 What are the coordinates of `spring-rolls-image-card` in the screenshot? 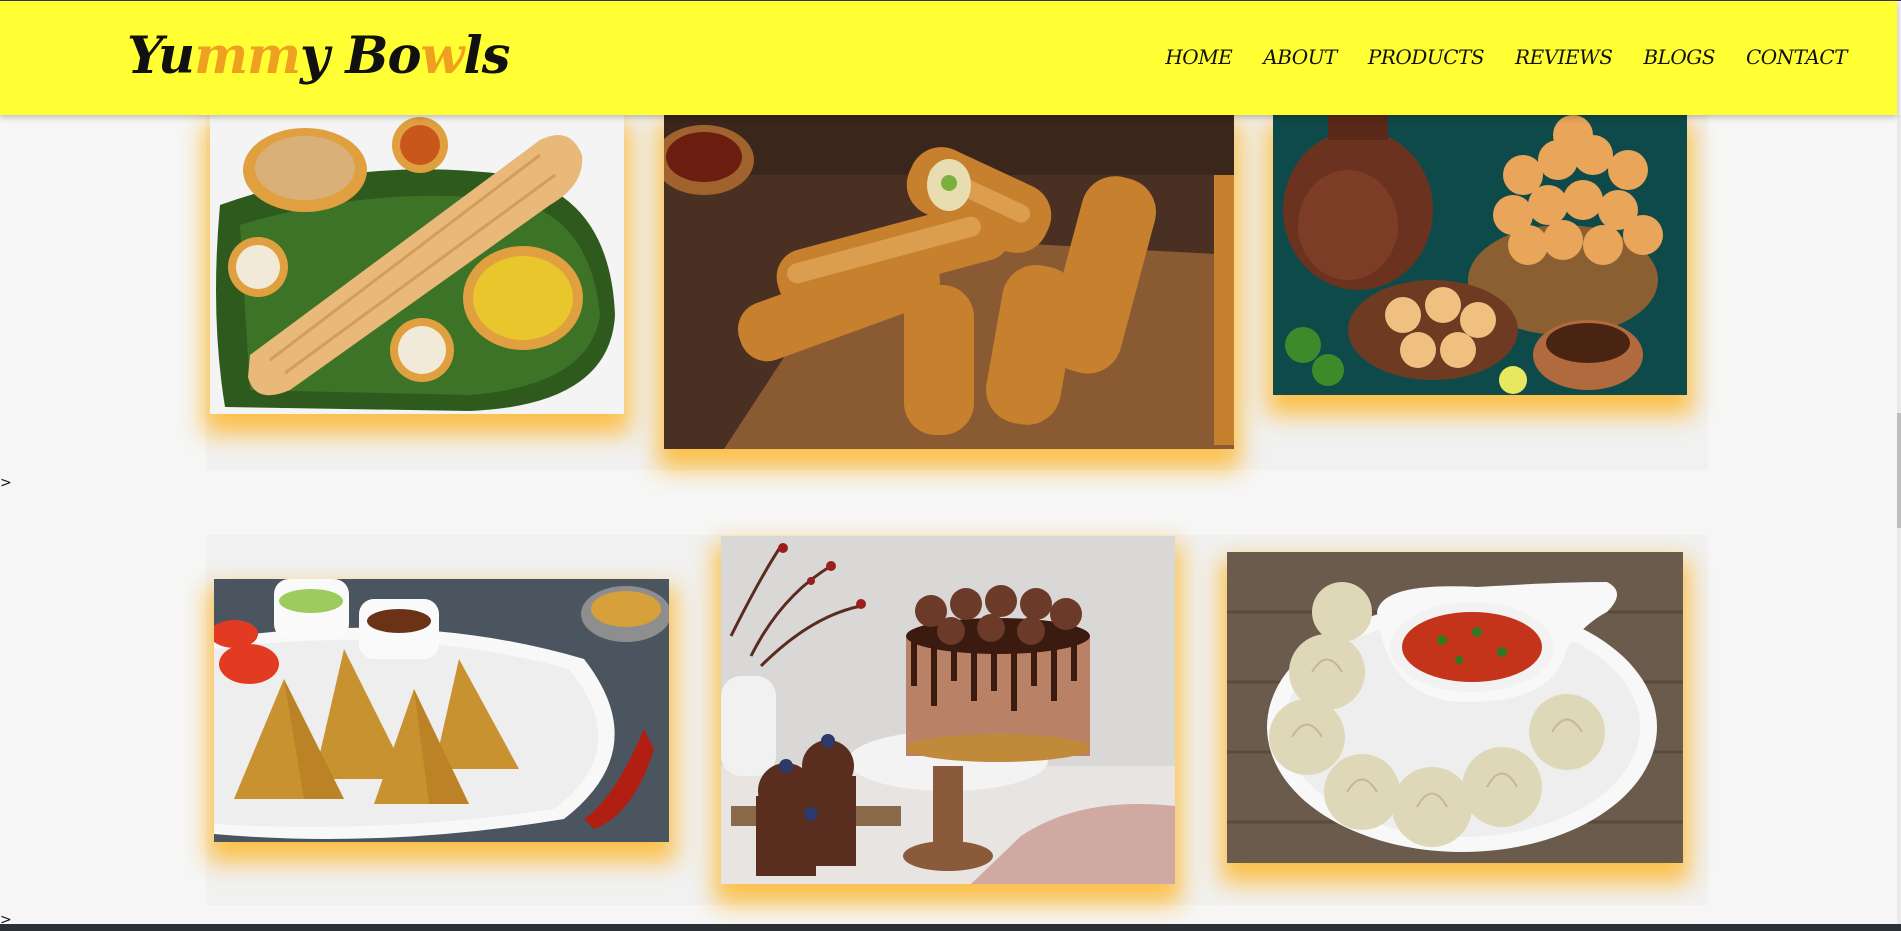 It's located at (949, 282).